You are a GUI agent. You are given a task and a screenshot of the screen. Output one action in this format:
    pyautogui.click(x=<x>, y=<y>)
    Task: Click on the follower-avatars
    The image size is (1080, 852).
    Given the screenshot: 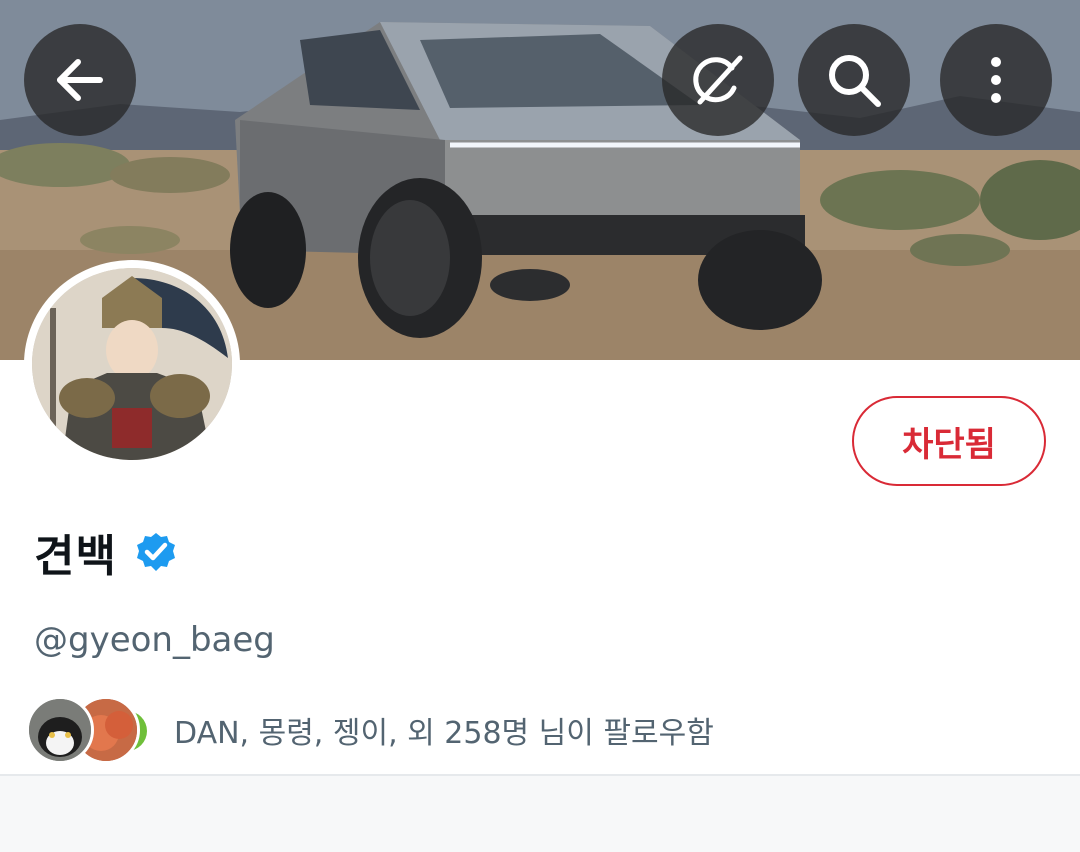 What is the action you would take?
    pyautogui.click(x=96, y=730)
    